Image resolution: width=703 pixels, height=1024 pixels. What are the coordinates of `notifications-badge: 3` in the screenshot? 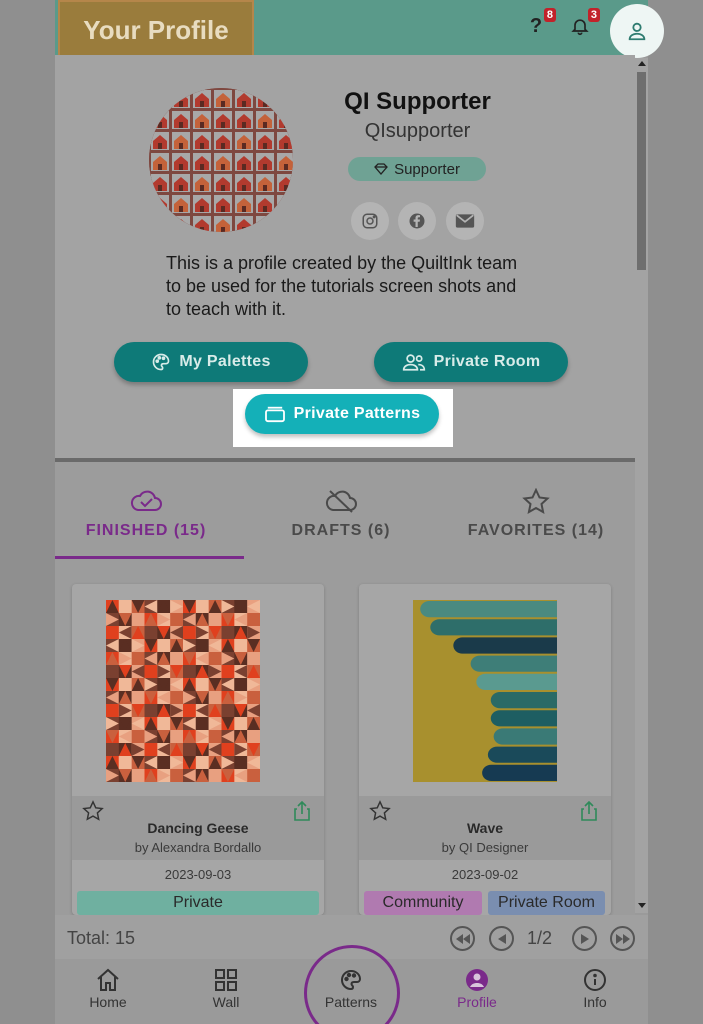 It's located at (593, 15).